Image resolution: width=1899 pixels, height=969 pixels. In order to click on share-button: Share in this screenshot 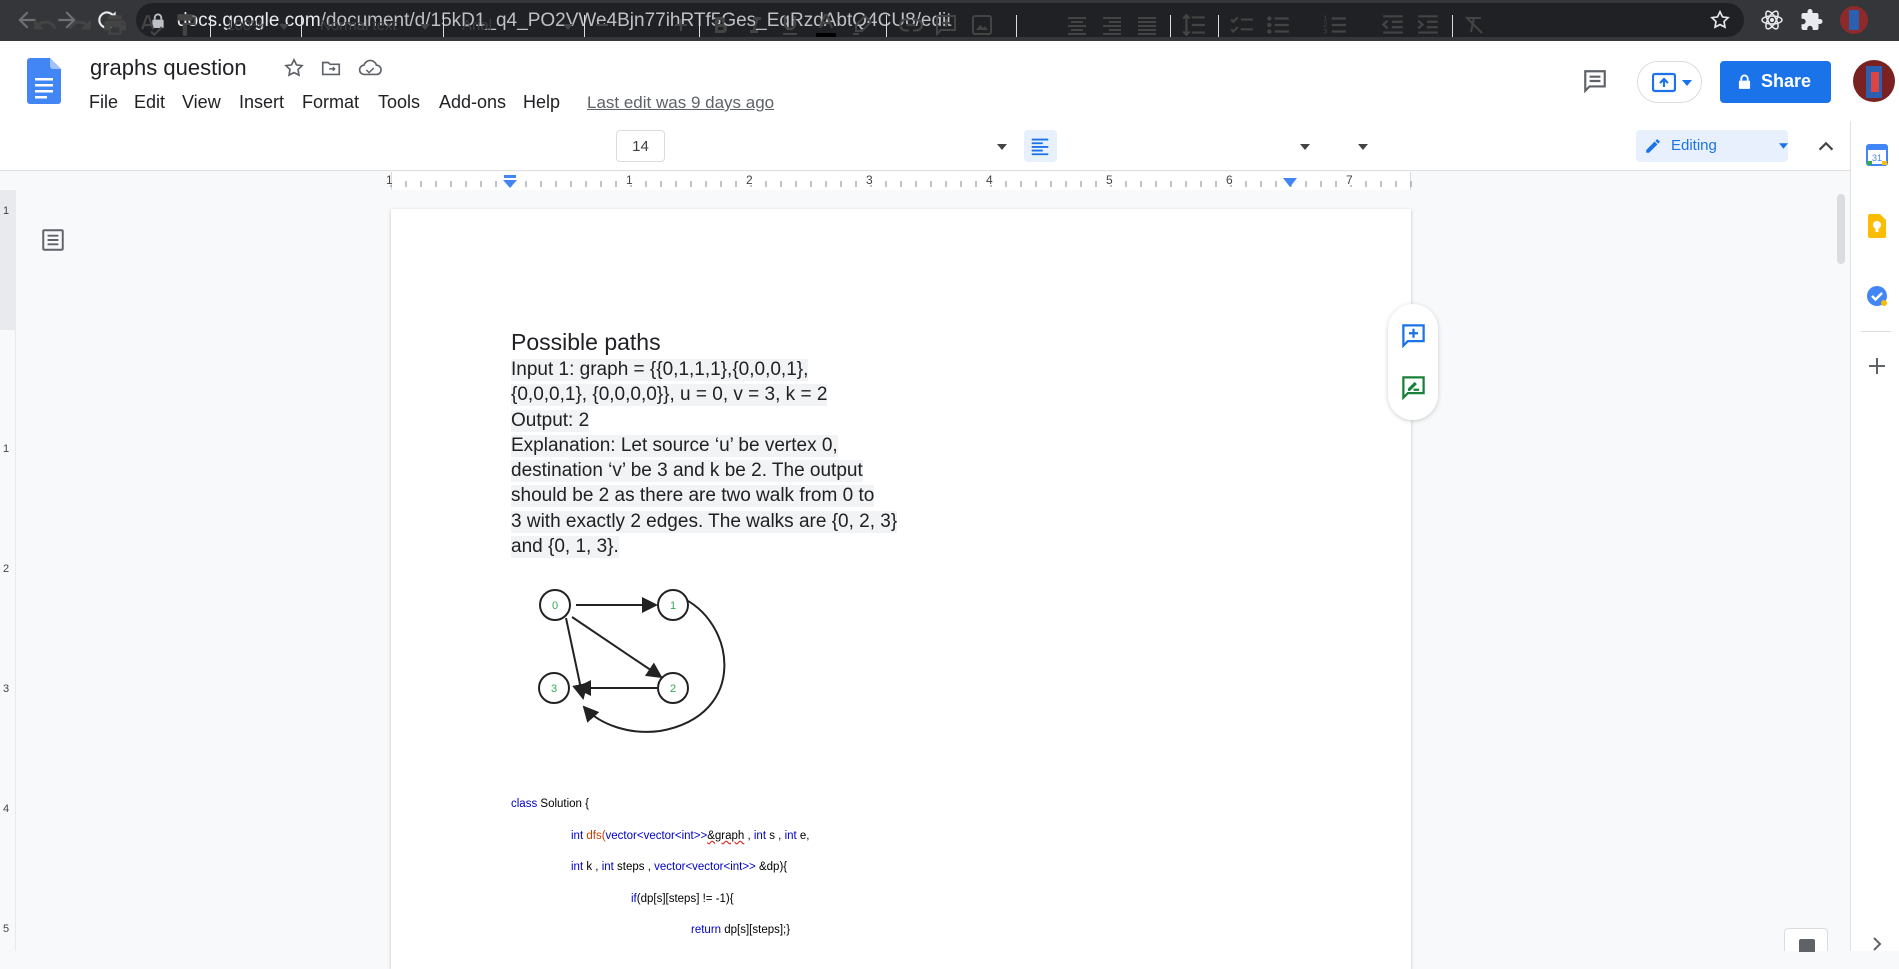, I will do `click(1775, 82)`.